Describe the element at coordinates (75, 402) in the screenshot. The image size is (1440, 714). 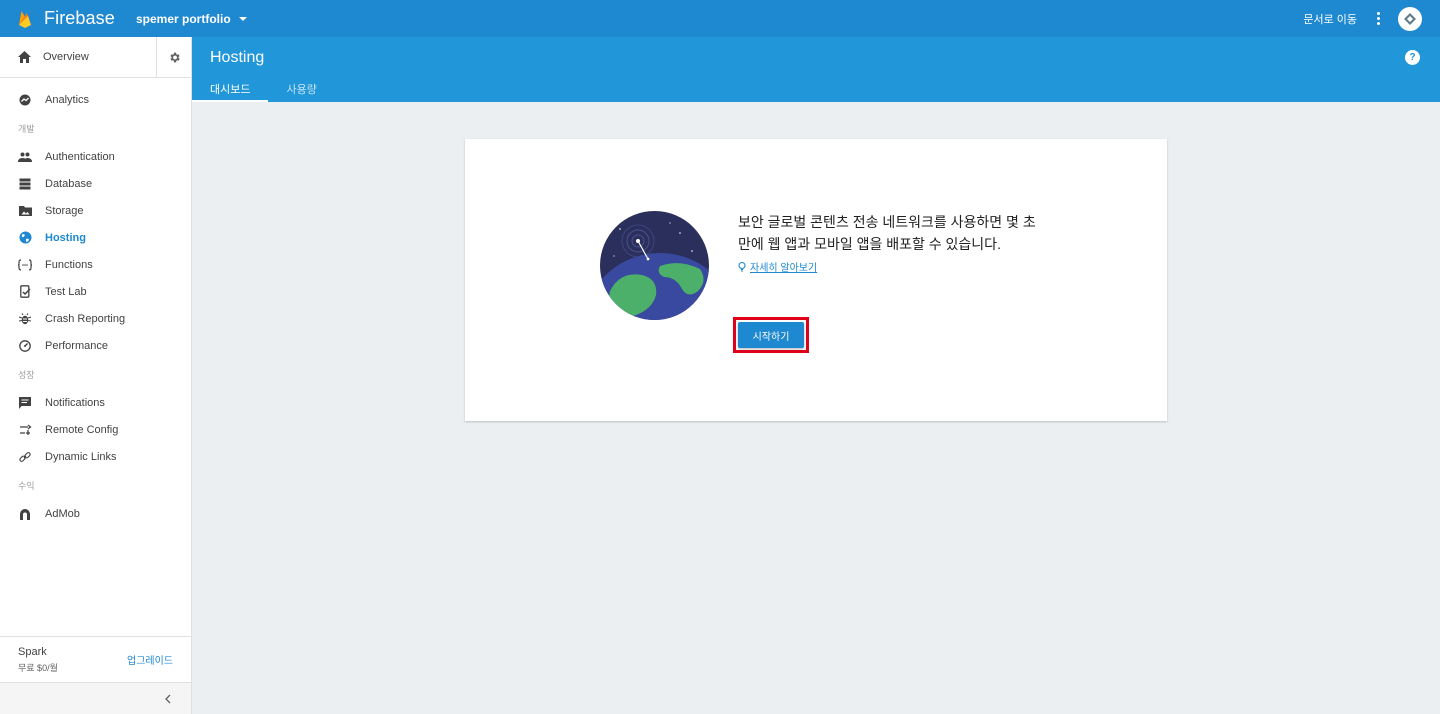
I see `sidebar-item-label: Notifications` at that location.